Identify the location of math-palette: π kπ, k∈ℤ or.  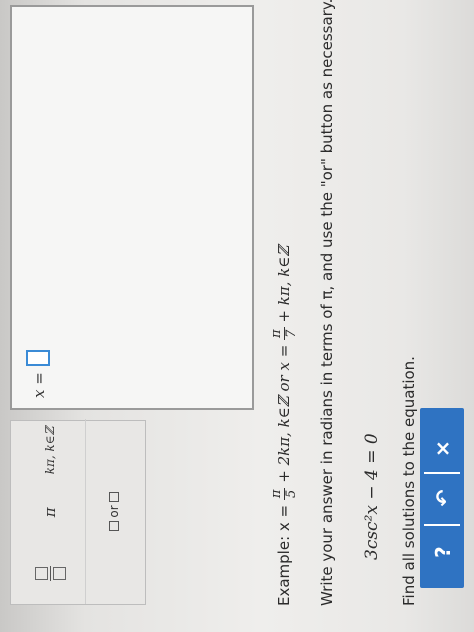
(78, 512).